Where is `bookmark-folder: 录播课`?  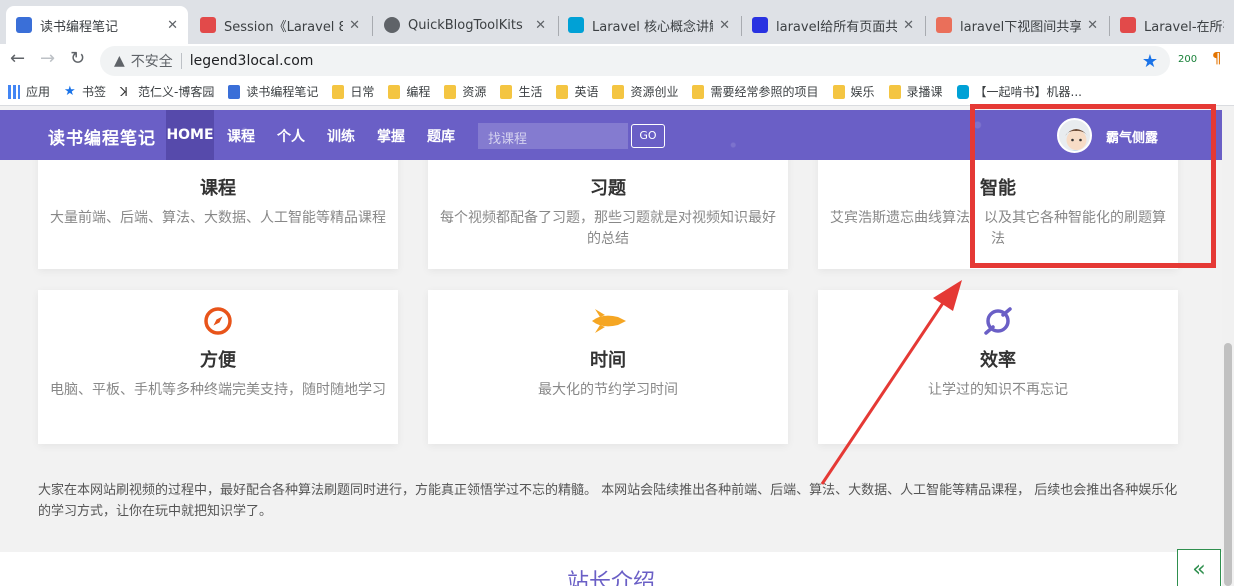 bookmark-folder: 录播课 is located at coordinates (915, 91).